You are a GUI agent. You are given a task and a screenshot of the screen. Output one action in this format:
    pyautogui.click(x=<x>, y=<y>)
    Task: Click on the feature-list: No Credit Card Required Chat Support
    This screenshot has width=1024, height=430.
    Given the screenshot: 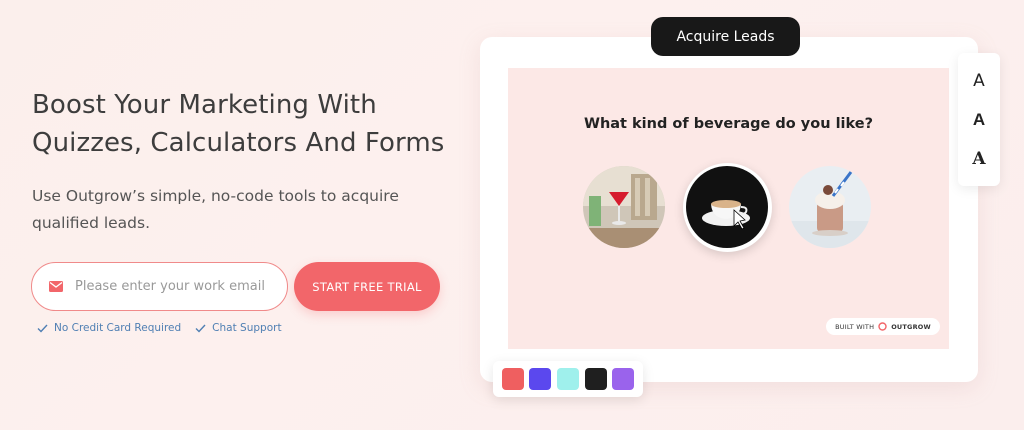 What is the action you would take?
    pyautogui.click(x=159, y=328)
    